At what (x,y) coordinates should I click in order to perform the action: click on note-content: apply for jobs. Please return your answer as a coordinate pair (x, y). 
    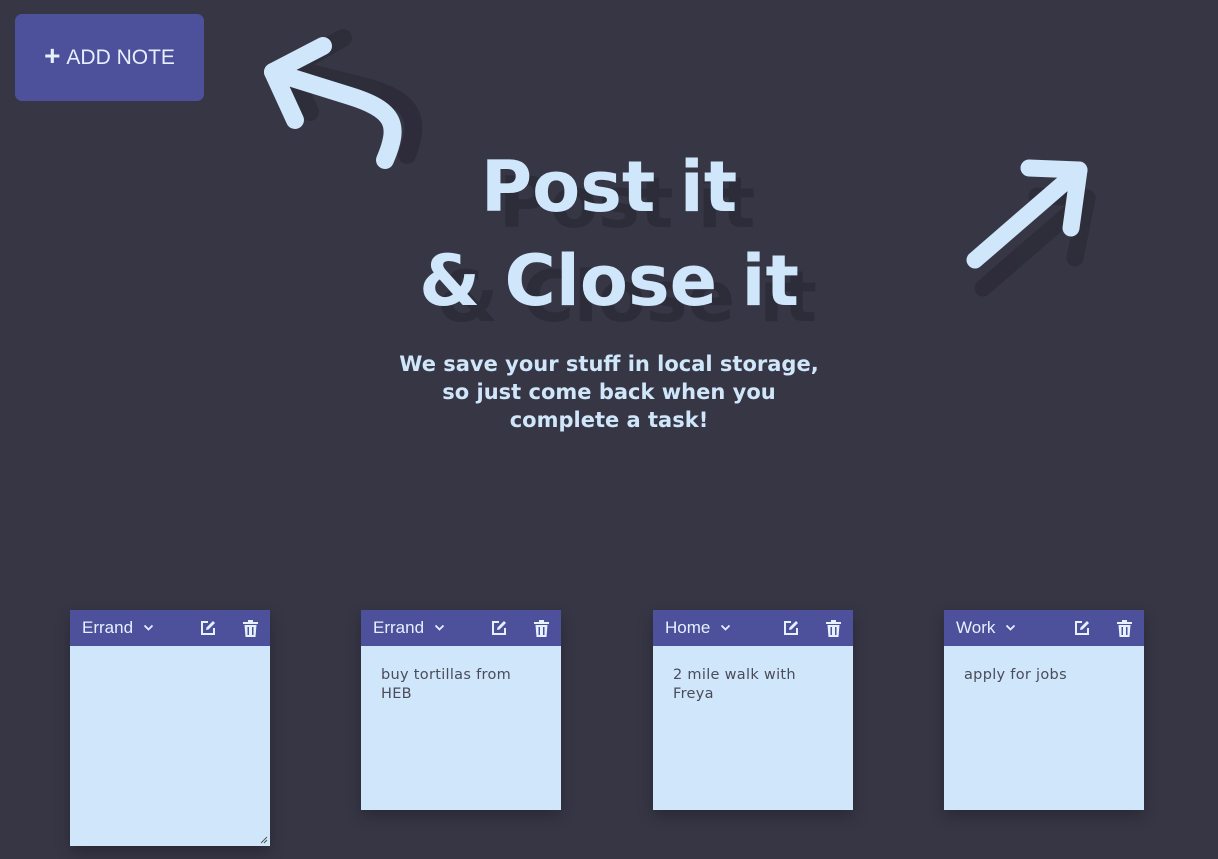
    Looking at the image, I should click on (1044, 728).